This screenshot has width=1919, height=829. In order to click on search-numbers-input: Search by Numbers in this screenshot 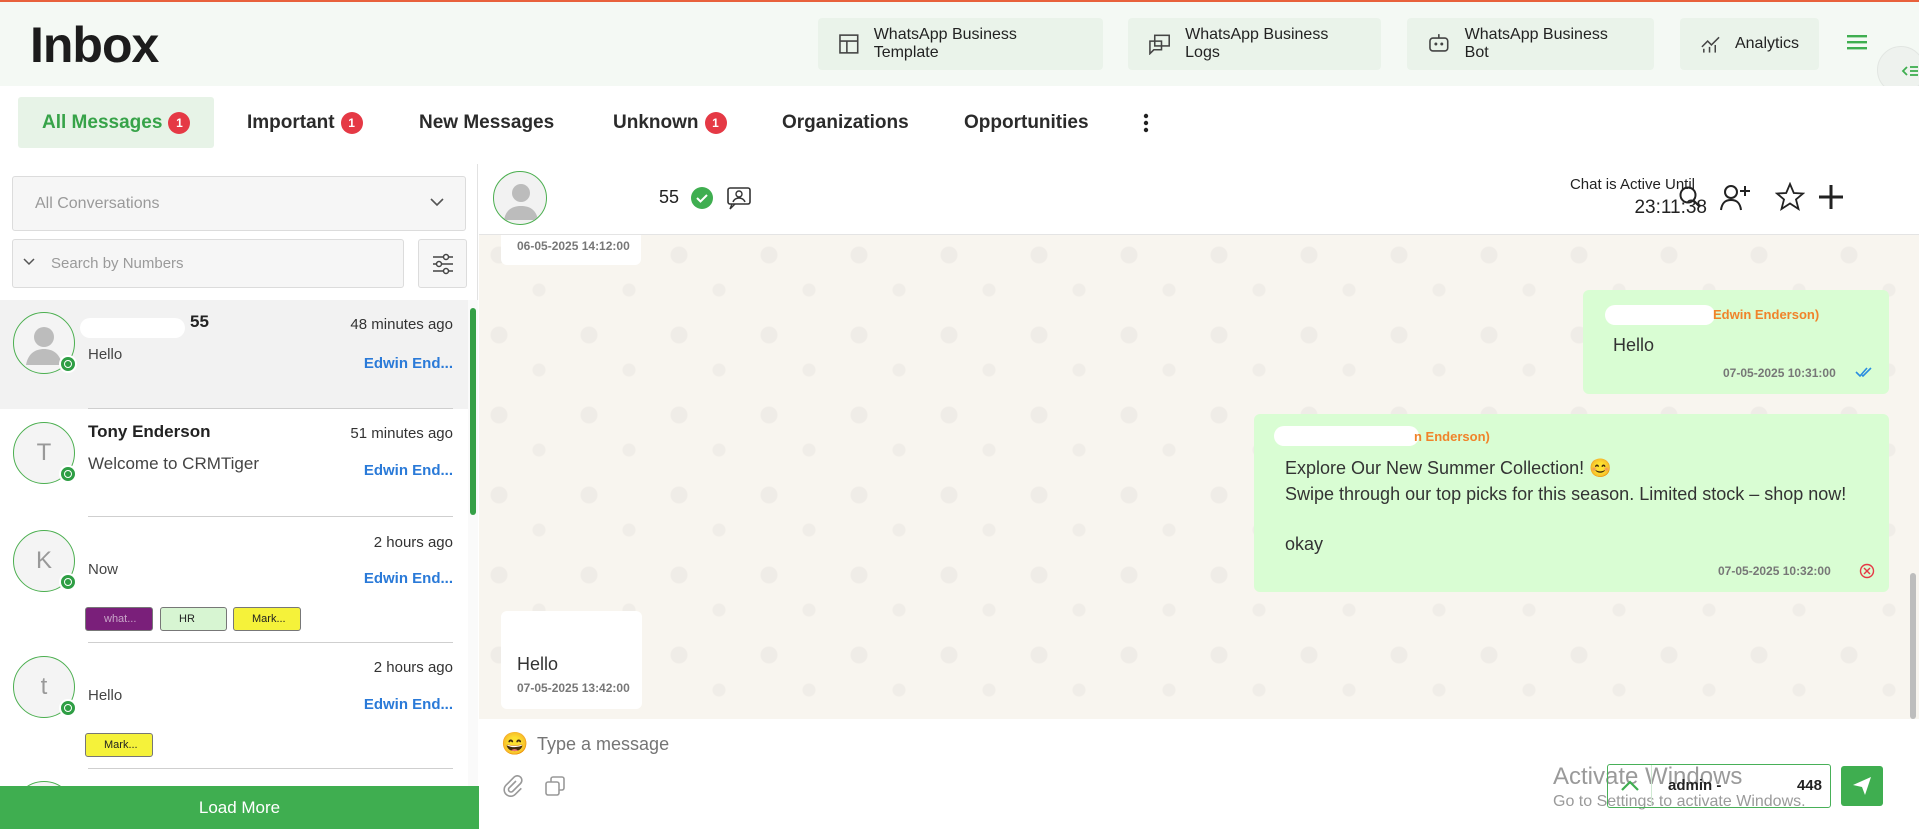, I will do `click(208, 263)`.